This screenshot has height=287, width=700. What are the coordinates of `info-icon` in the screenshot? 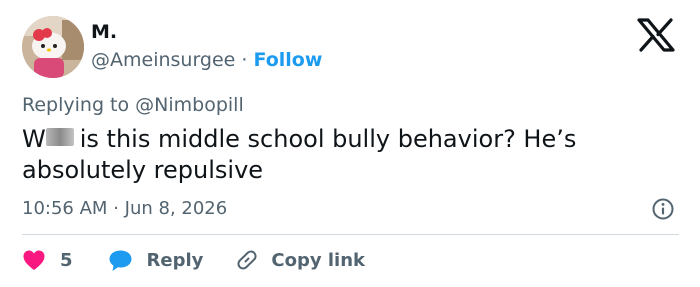 It's located at (663, 209).